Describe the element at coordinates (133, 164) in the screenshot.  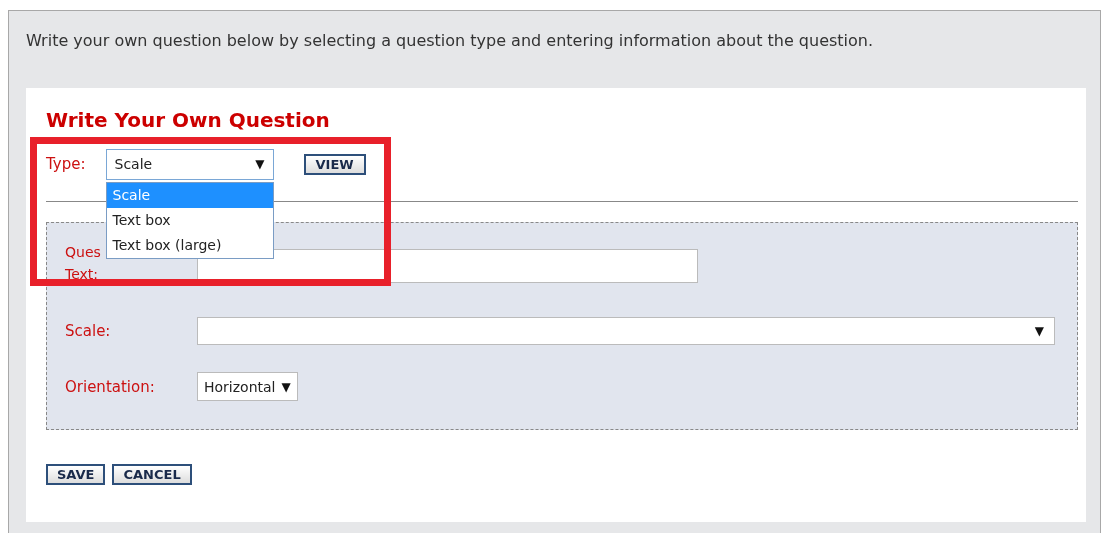
I see `type-value: Scale` at that location.